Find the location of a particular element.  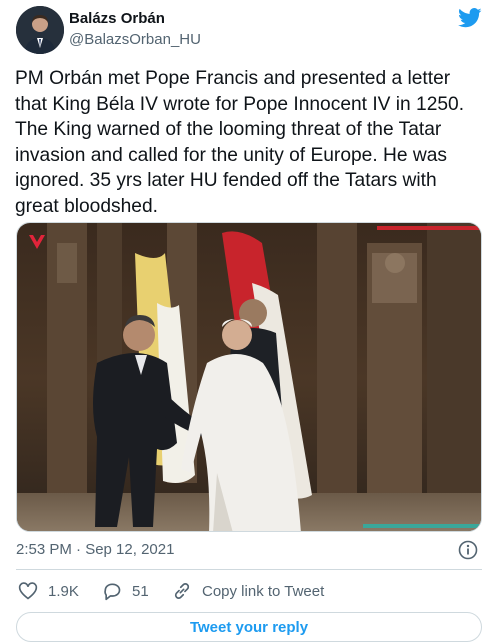

tweet-timestamp: 2:53 PM · Sep 12, 2021 is located at coordinates (95, 549).